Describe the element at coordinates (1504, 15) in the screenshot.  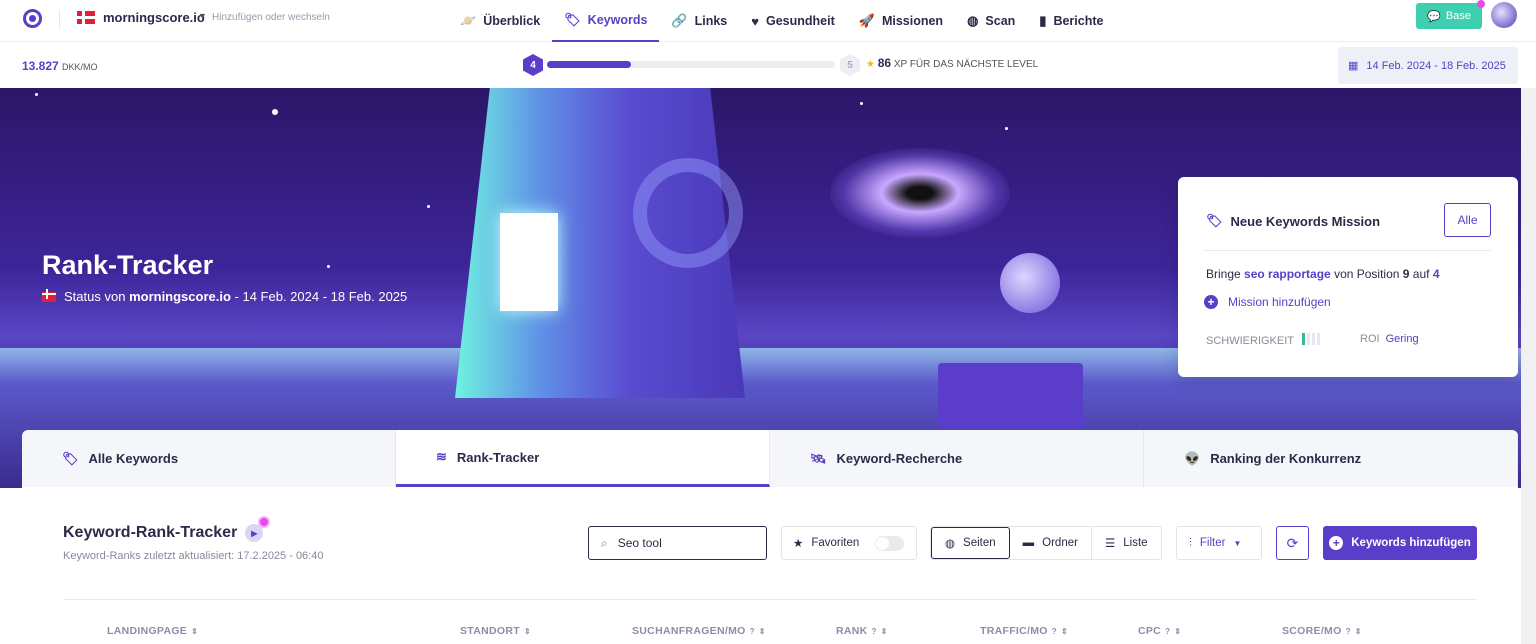
I see `avatar` at that location.